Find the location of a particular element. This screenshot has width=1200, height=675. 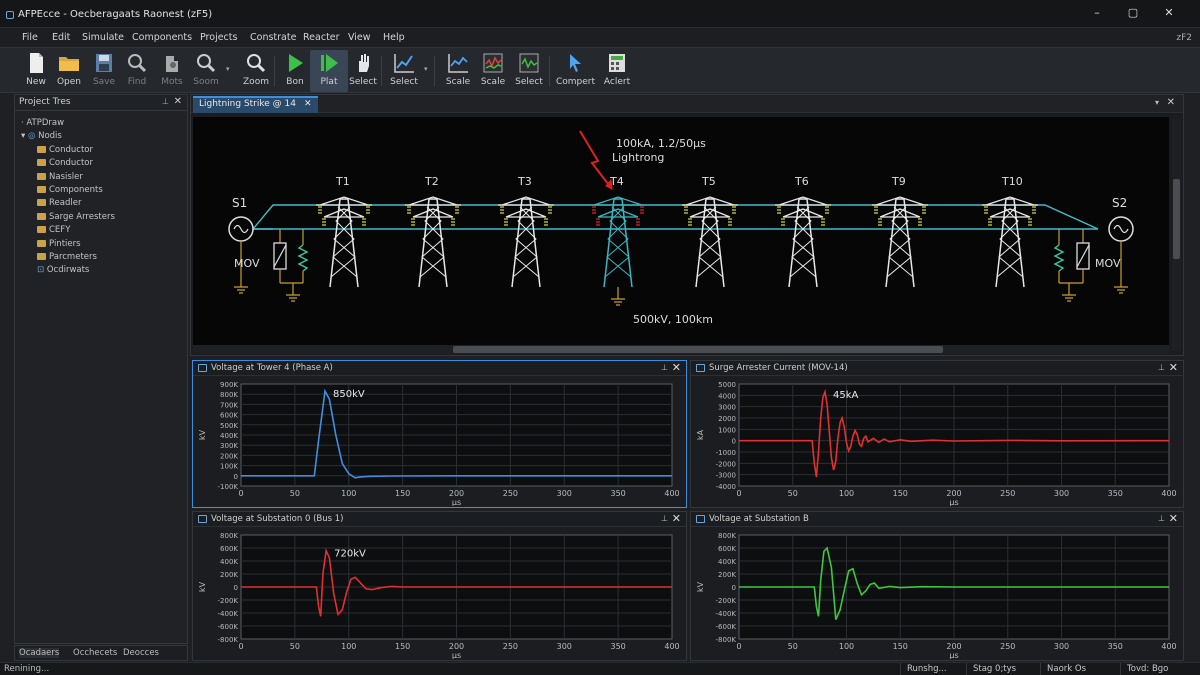

tree-item: Parcmeters is located at coordinates (67, 257).